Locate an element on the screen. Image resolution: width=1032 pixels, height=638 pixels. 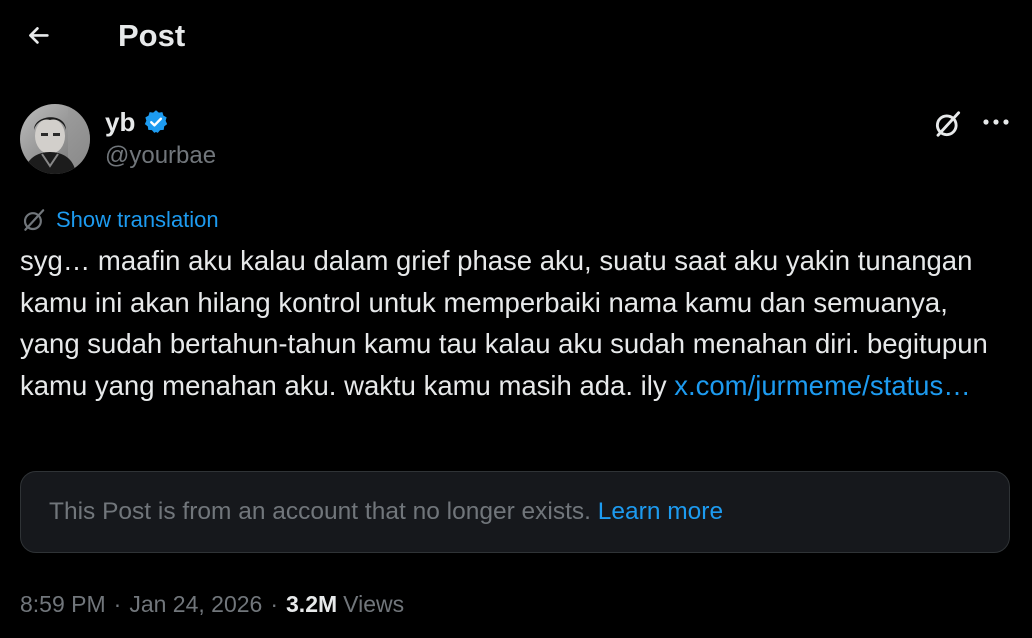
display-name: yb is located at coordinates (120, 122).